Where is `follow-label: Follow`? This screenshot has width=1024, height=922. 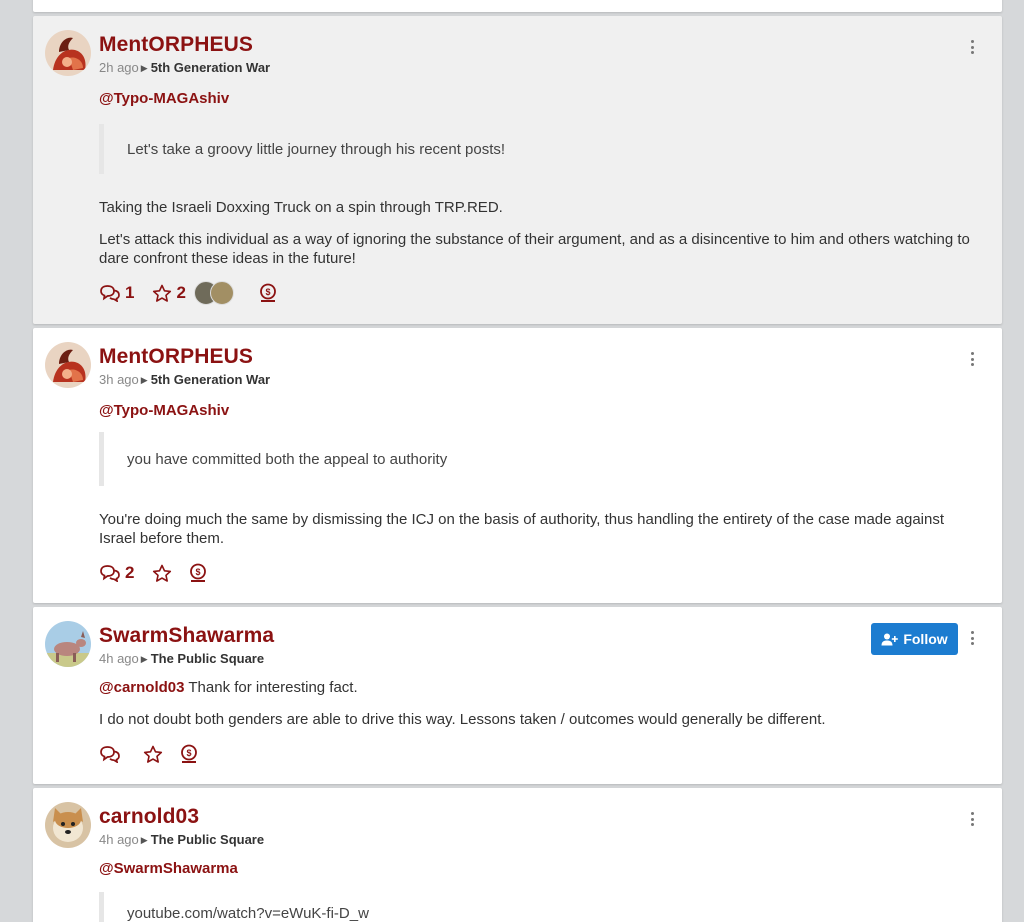 follow-label: Follow is located at coordinates (925, 639).